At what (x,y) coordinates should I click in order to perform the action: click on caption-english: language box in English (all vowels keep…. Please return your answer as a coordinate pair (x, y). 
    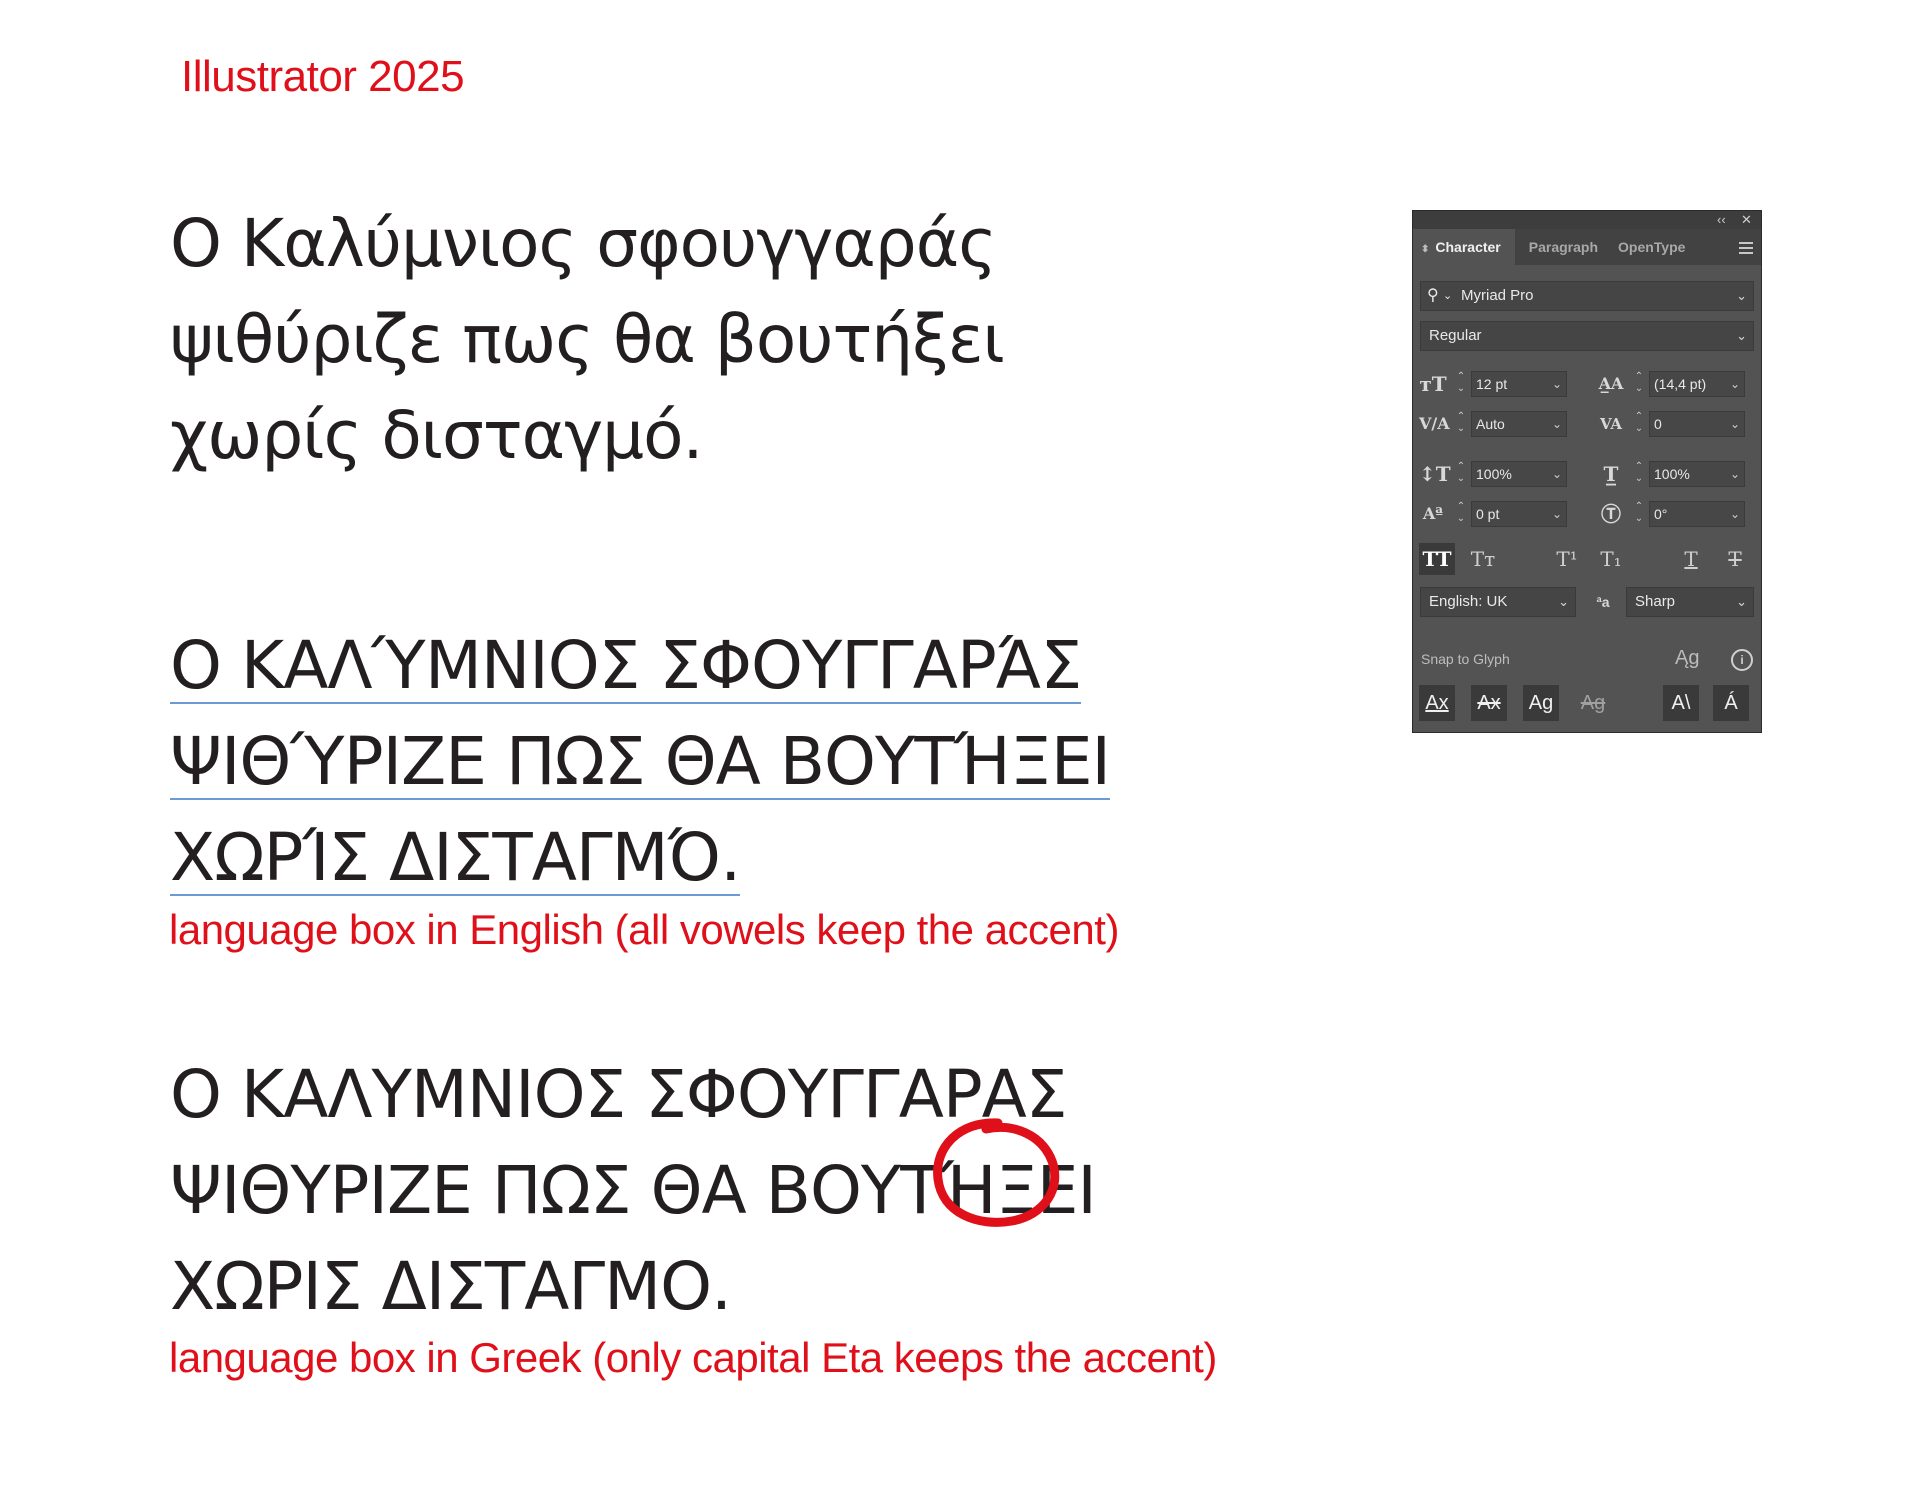
    Looking at the image, I should click on (644, 929).